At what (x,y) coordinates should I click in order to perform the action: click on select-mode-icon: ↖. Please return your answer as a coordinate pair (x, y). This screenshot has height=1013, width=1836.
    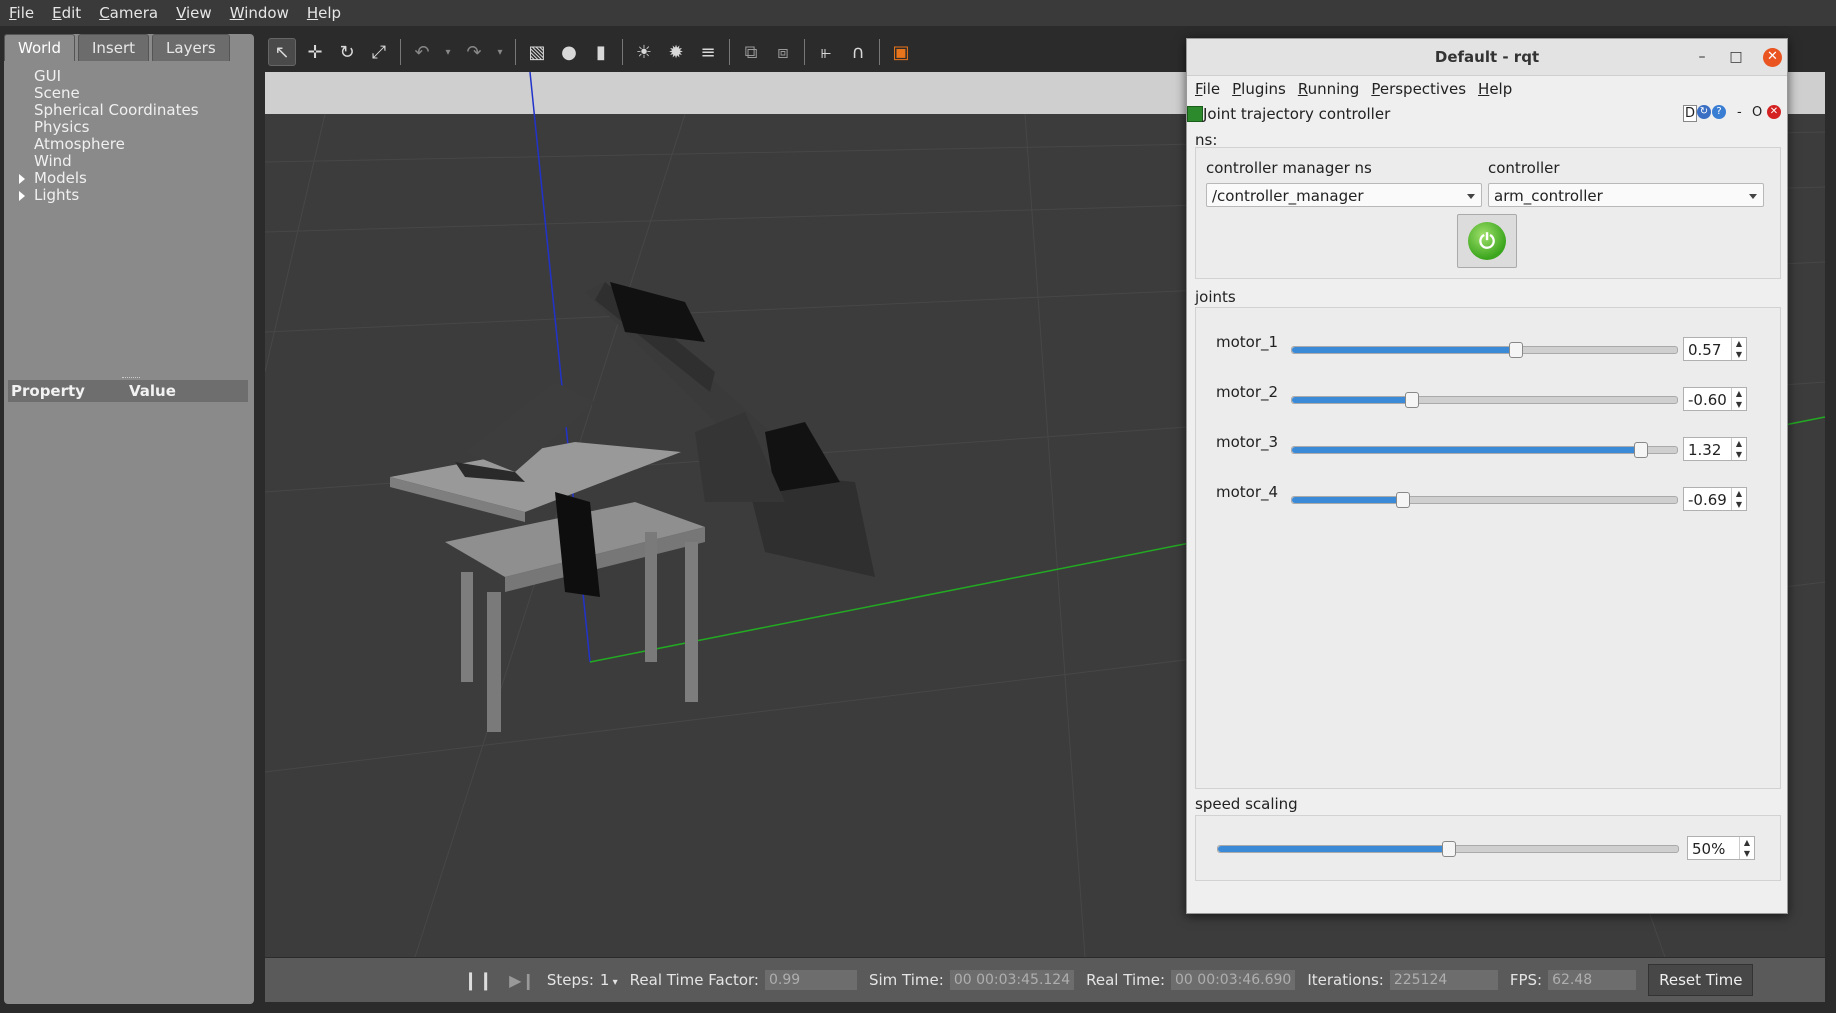
    Looking at the image, I should click on (282, 52).